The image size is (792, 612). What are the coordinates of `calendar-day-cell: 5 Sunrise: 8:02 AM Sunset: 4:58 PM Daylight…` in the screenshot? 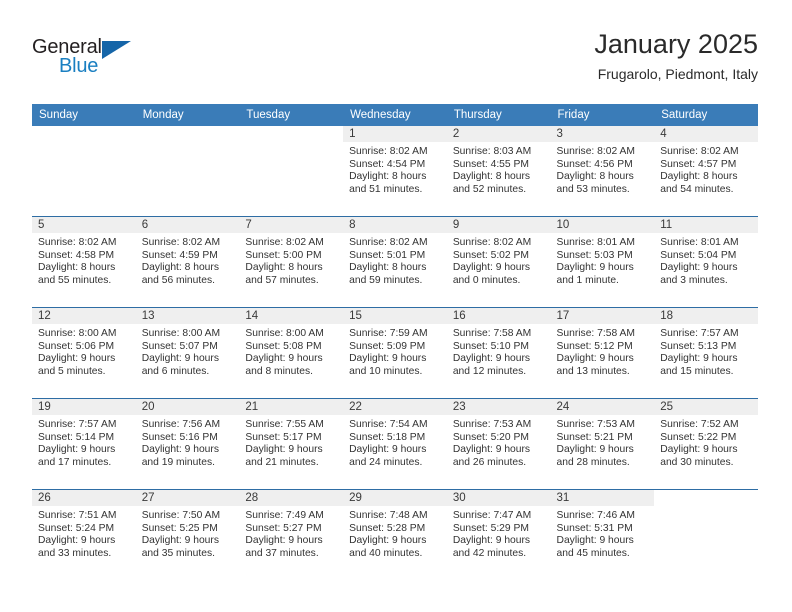 It's located at (84, 262).